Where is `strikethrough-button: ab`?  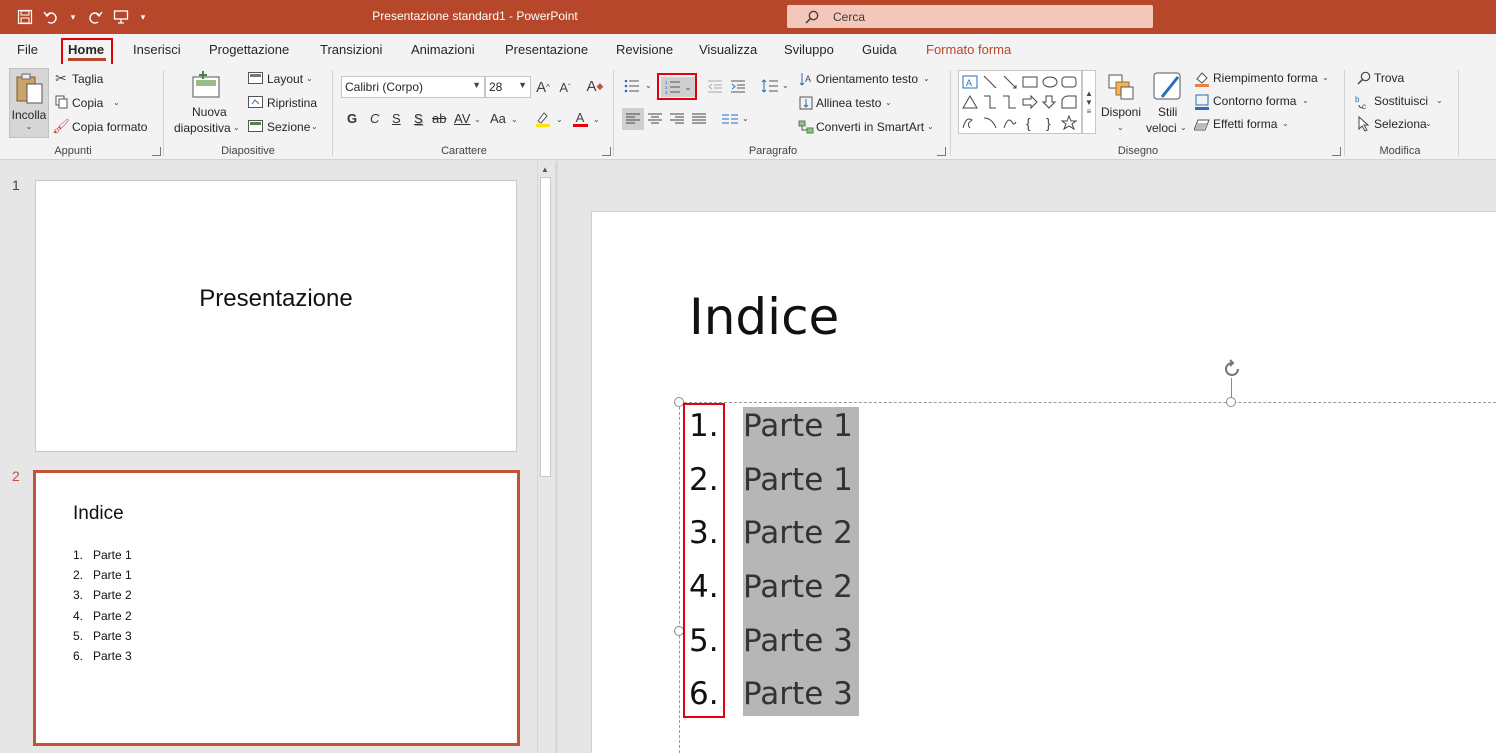
strikethrough-button: ab is located at coordinates (439, 118).